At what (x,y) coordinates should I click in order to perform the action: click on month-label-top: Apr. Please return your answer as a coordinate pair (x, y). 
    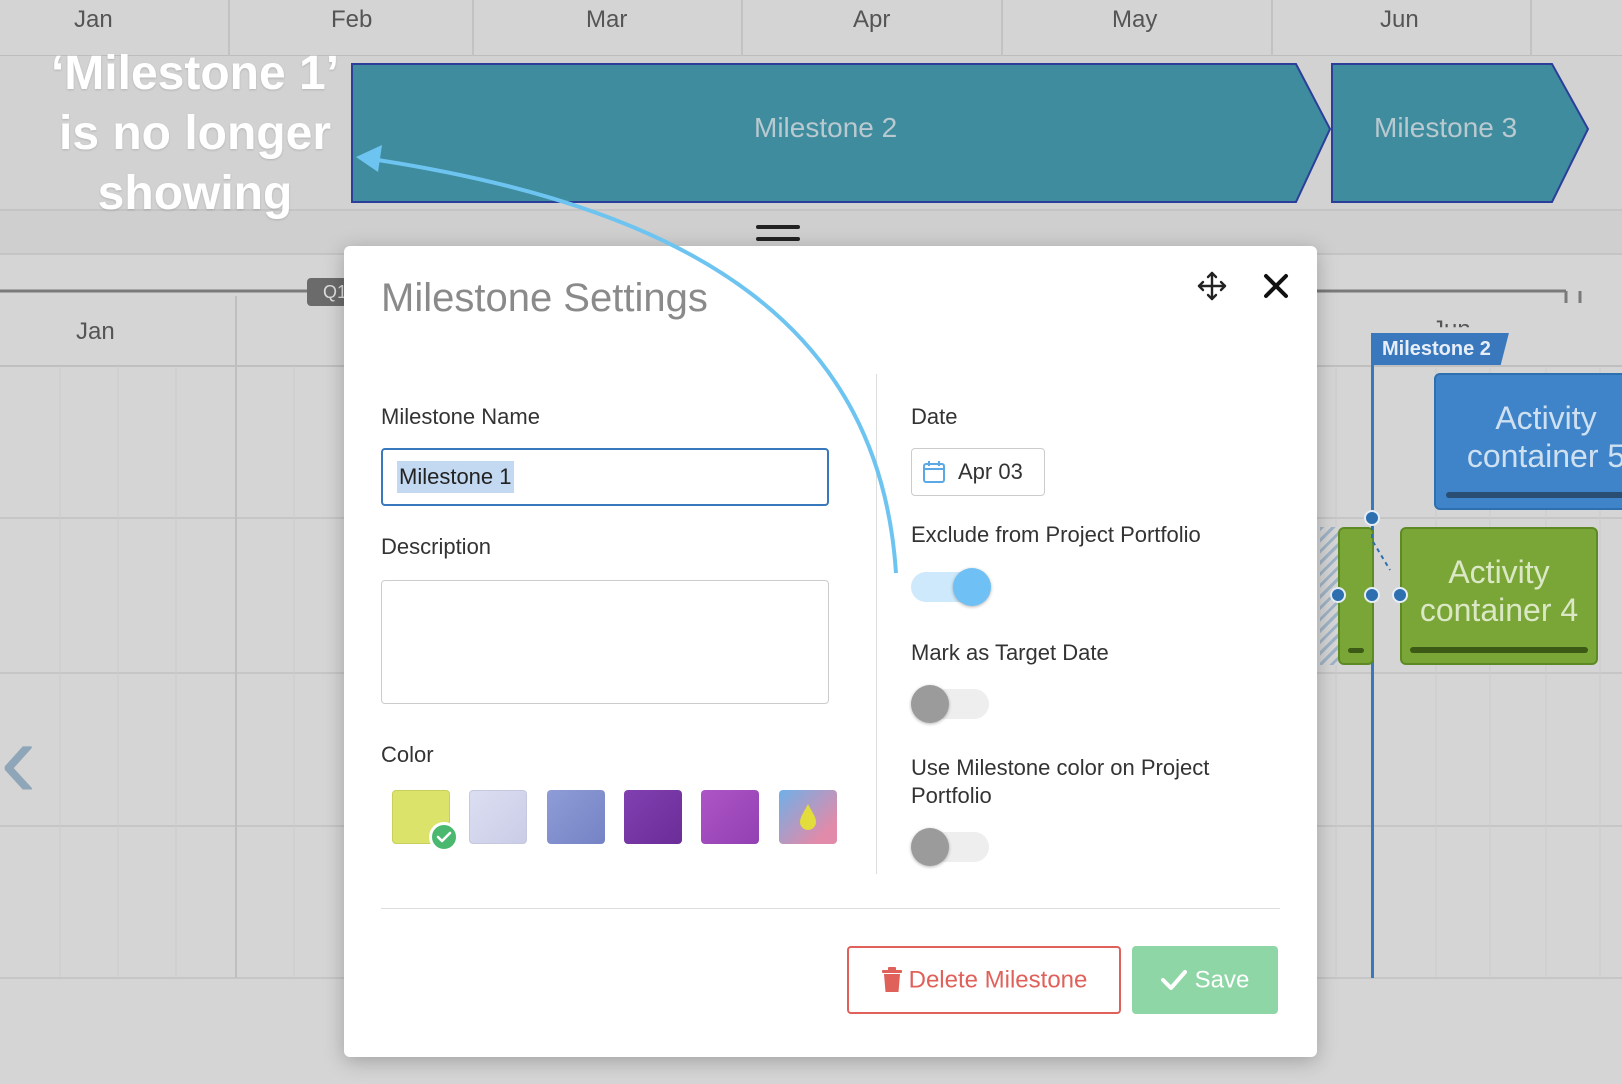
    Looking at the image, I should click on (872, 19).